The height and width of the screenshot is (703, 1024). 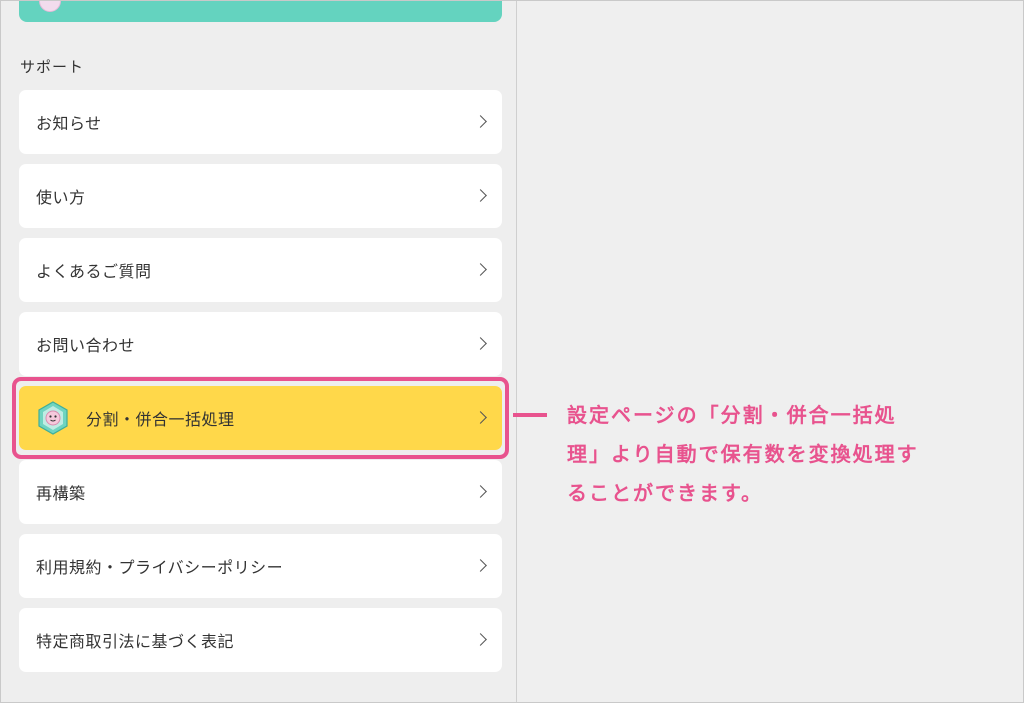 I want to click on callout-annotation: 設定ページの「分割・併合一括処 理」より自動で保有数を変換処理す ることができます。, so click(x=787, y=454).